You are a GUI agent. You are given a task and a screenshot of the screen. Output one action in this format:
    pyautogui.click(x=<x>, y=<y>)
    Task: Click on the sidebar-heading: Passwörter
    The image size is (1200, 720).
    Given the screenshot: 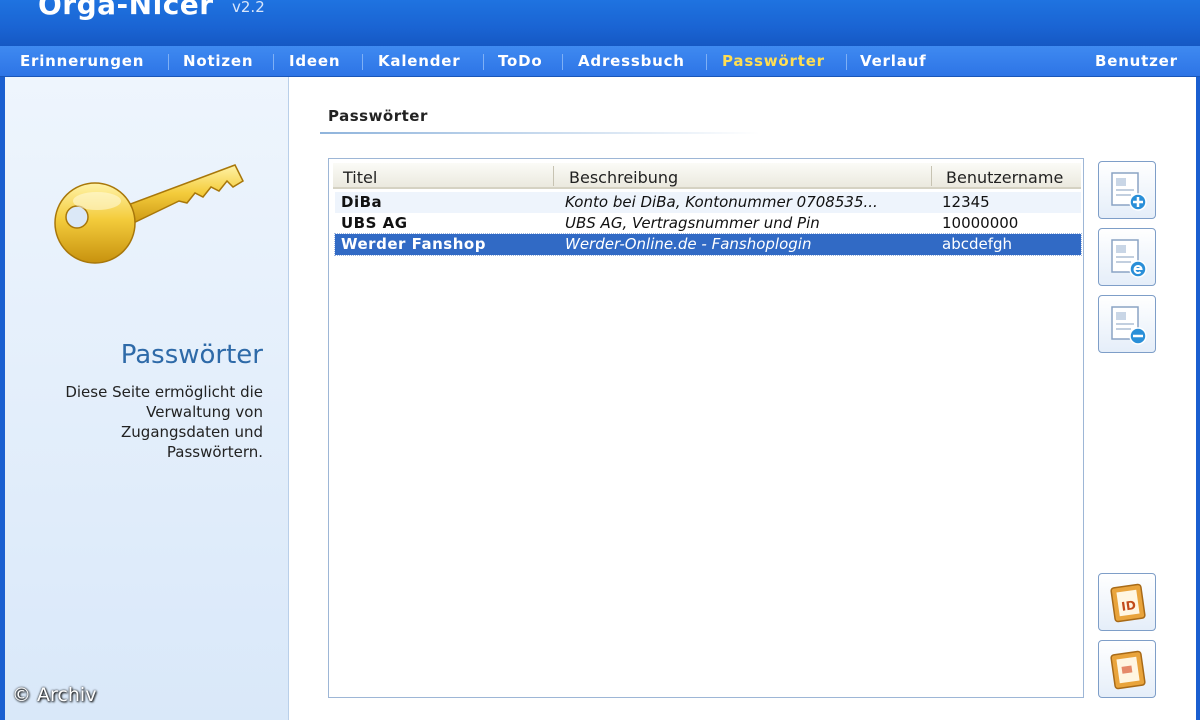 What is the action you would take?
    pyautogui.click(x=191, y=355)
    